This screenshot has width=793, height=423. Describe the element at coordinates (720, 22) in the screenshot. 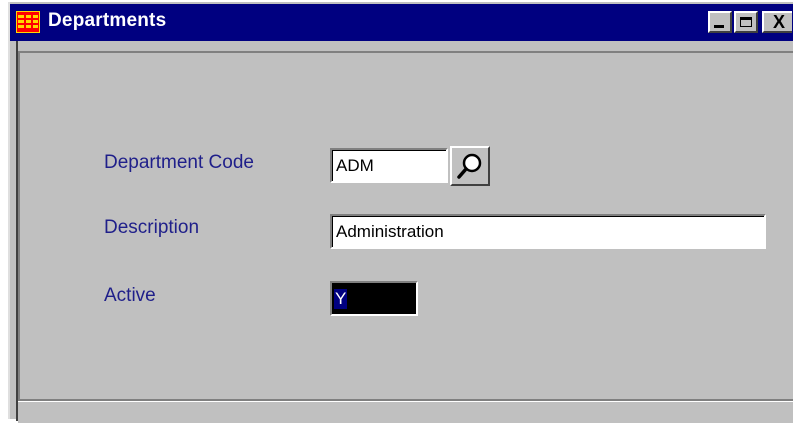

I see `minimize-button` at that location.